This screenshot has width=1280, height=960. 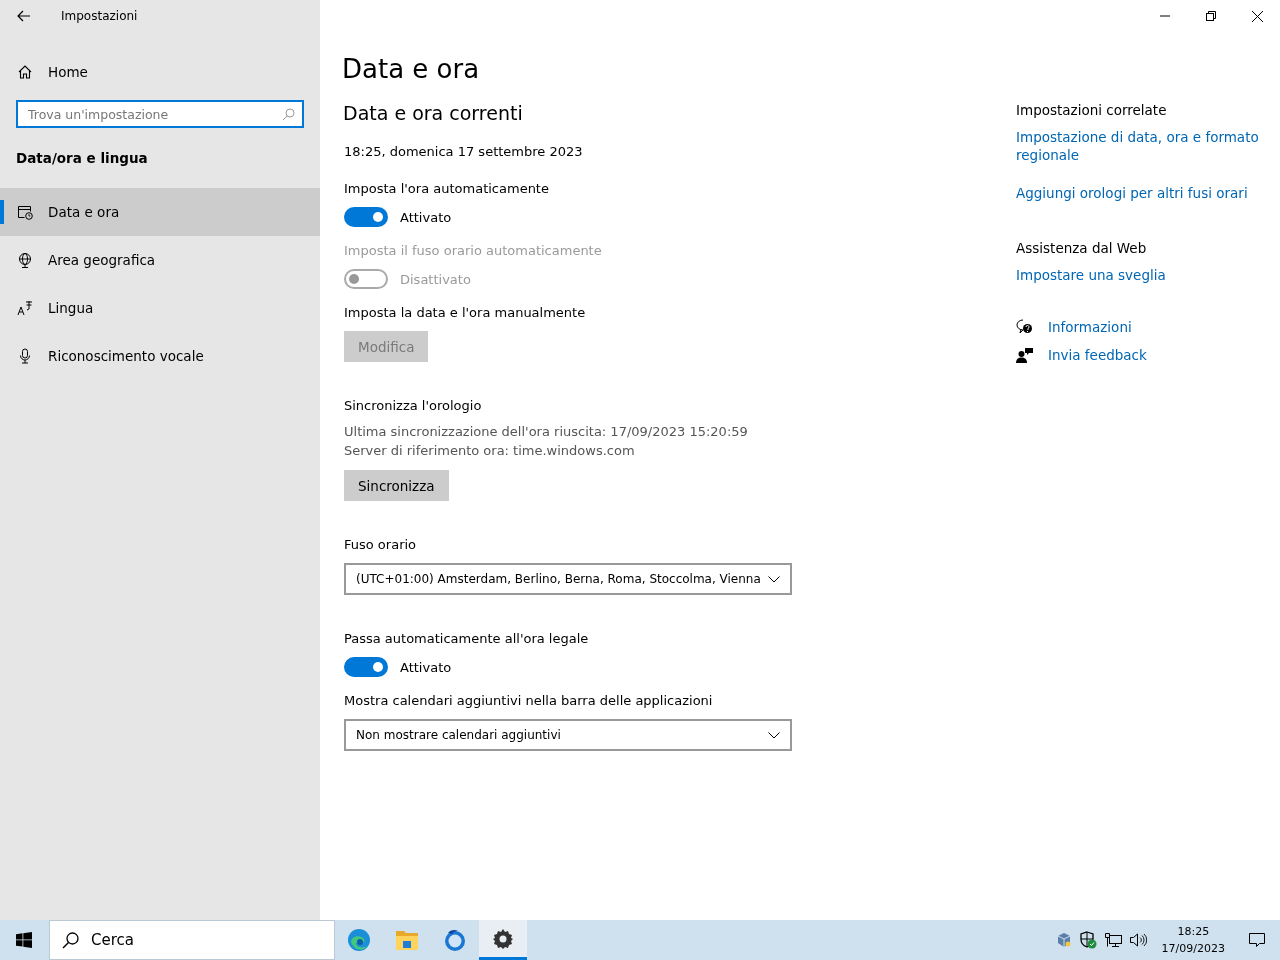 I want to click on language-icon, so click(x=25, y=308).